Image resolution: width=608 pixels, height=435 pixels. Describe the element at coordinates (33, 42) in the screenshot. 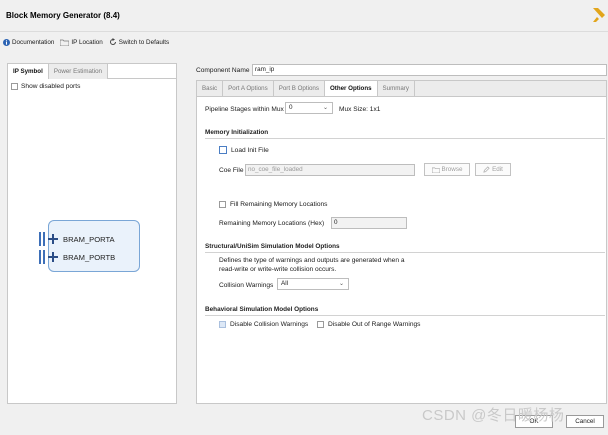

I see `documentation-label: Documentation` at that location.